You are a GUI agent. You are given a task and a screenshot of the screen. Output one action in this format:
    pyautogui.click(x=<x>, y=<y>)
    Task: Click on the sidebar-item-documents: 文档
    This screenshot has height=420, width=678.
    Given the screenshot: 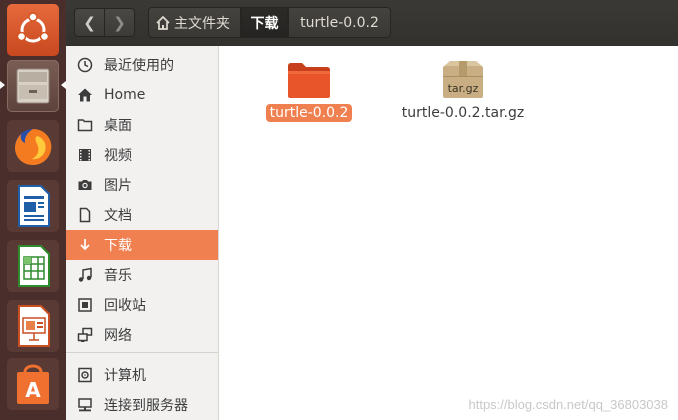 What is the action you would take?
    pyautogui.click(x=142, y=215)
    